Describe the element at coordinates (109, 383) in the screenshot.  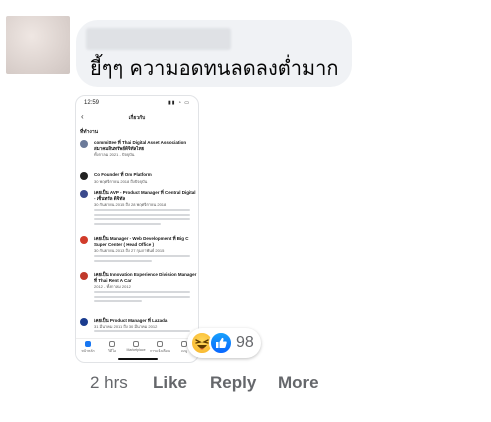
I see `comment-timestamp: 2 hrs` at that location.